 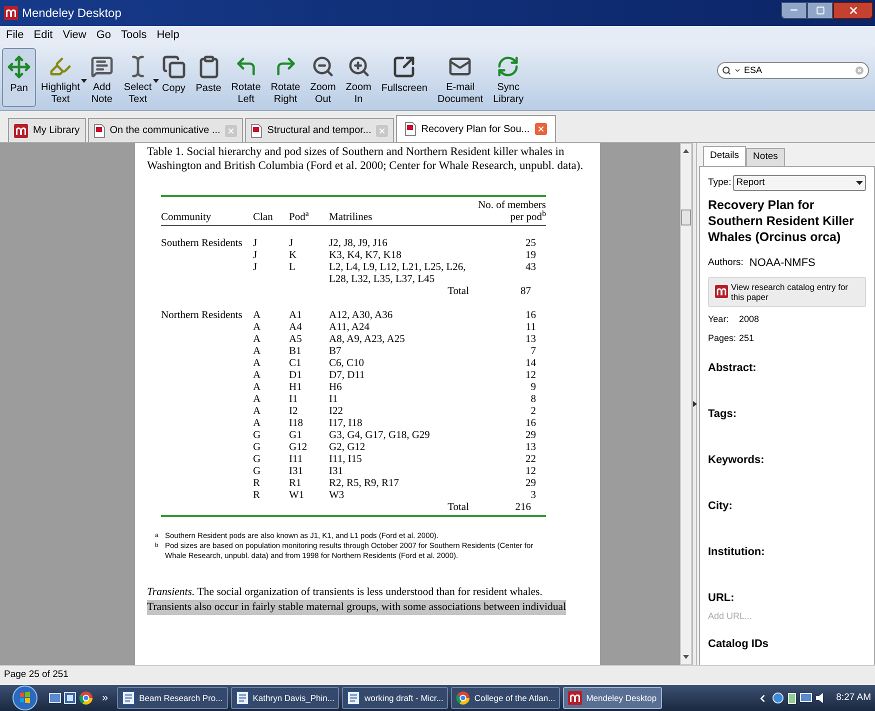 I want to click on panel-tab: Details, so click(x=724, y=156).